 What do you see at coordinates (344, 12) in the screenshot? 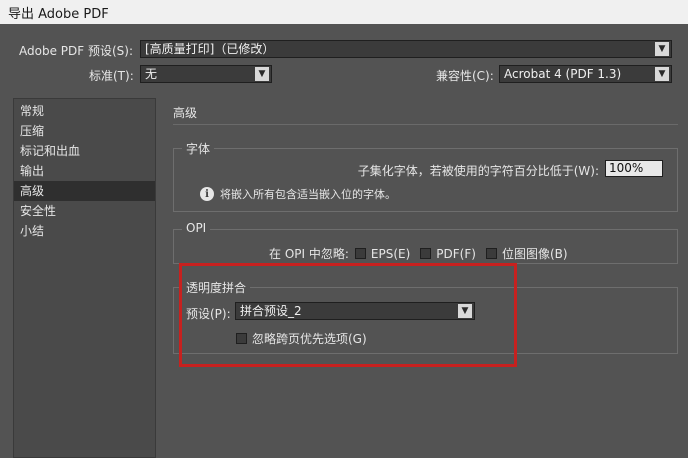
I see `window-title: 导出 Adobe PDF` at bounding box center [344, 12].